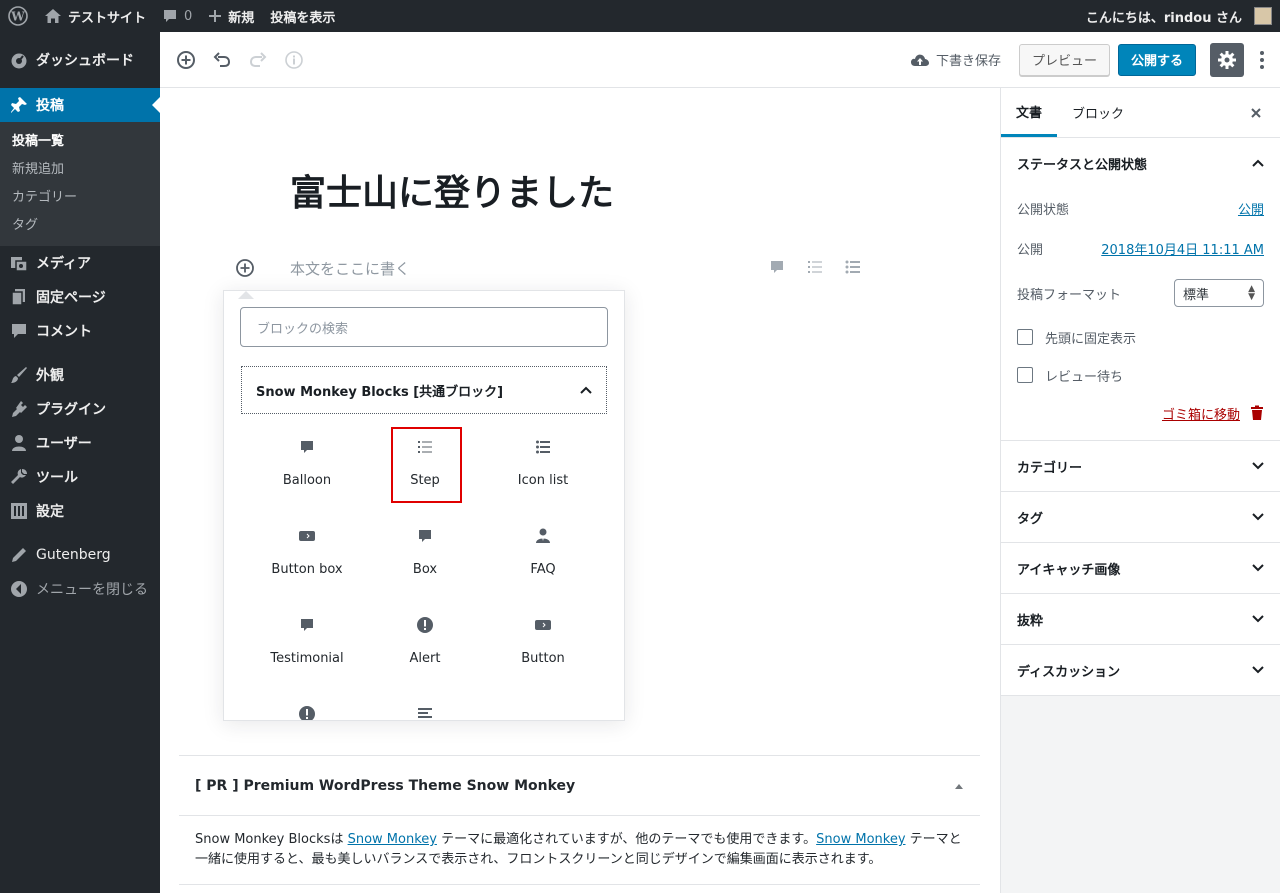 This screenshot has height=893, width=1280. Describe the element at coordinates (350, 268) in the screenshot. I see `body-placeholder: 本文をここに書く` at that location.